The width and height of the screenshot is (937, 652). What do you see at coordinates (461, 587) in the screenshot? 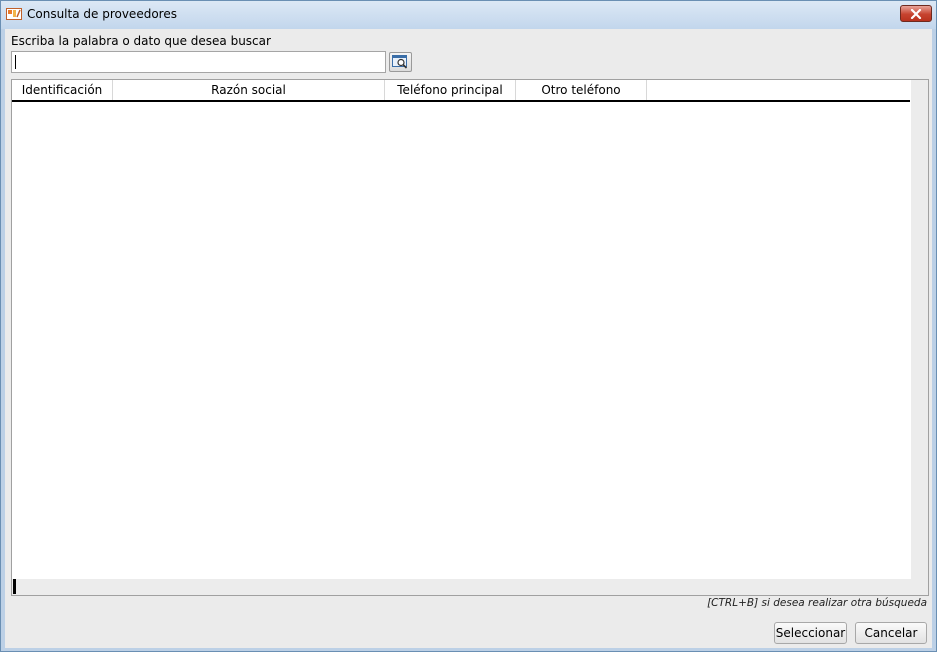
I see `horizontal-scrollbar` at bounding box center [461, 587].